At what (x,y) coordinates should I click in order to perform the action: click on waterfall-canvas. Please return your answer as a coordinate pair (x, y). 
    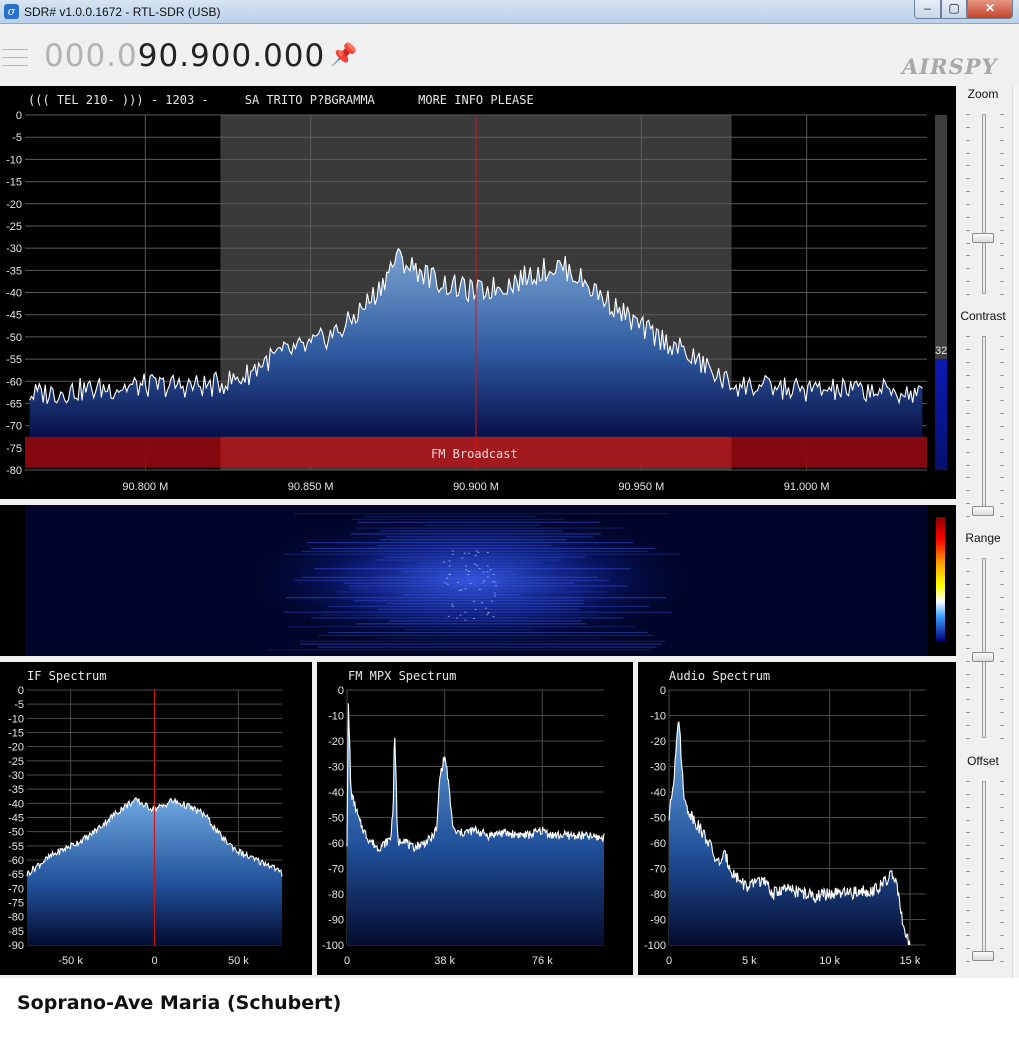
    Looking at the image, I should click on (478, 580).